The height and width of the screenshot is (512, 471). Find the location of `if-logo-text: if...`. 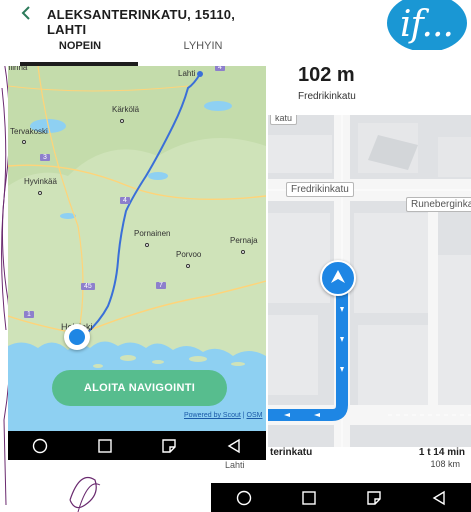

if-logo-text: if... is located at coordinates (427, 24).